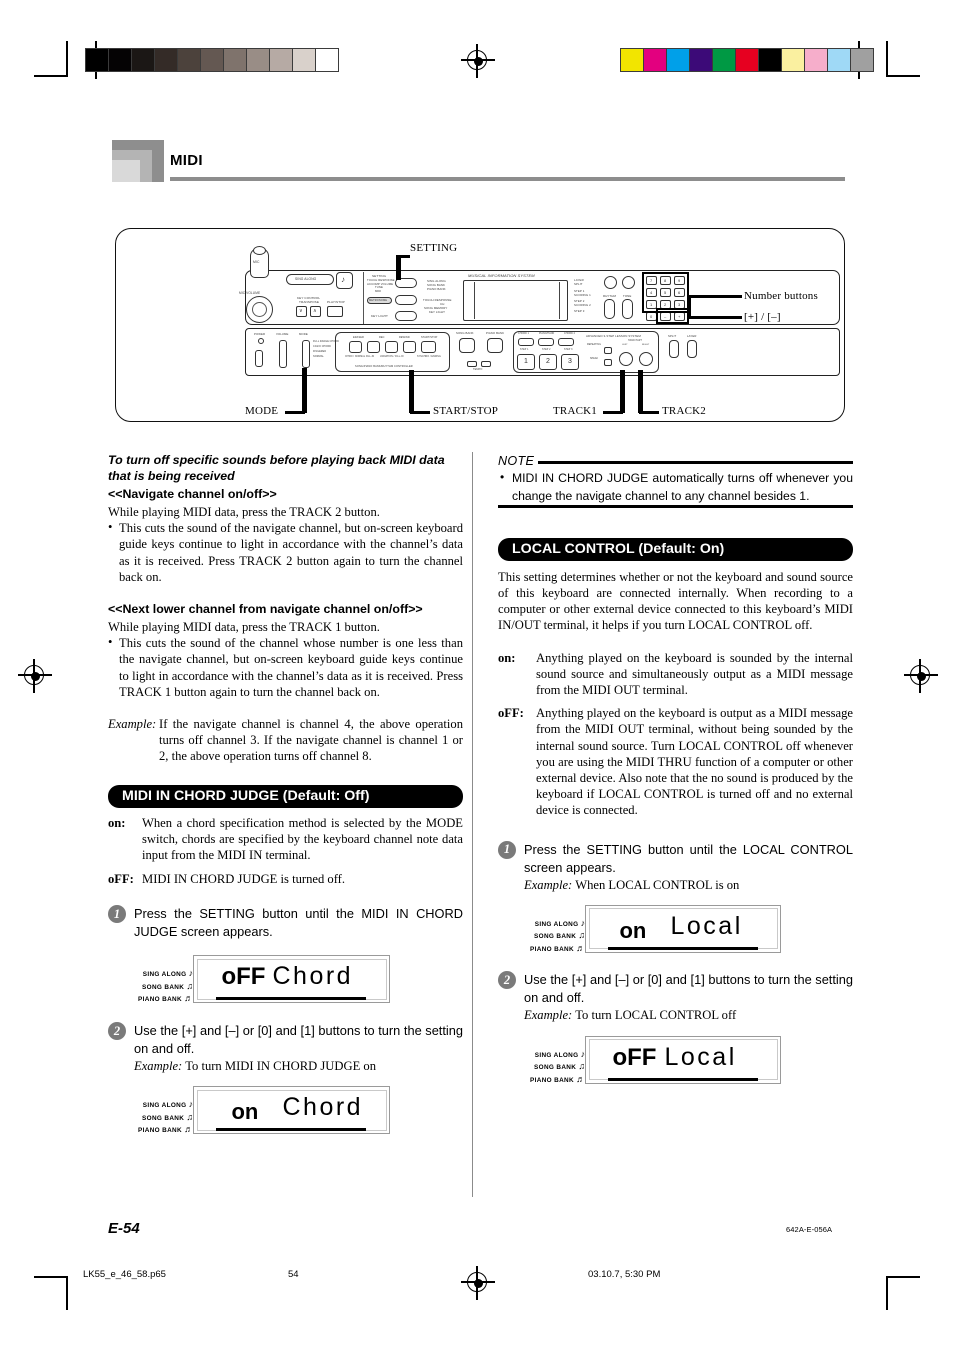 Image resolution: width=954 pixels, height=1351 pixels. Describe the element at coordinates (478, 61) in the screenshot. I see `registration-mark-top` at that location.